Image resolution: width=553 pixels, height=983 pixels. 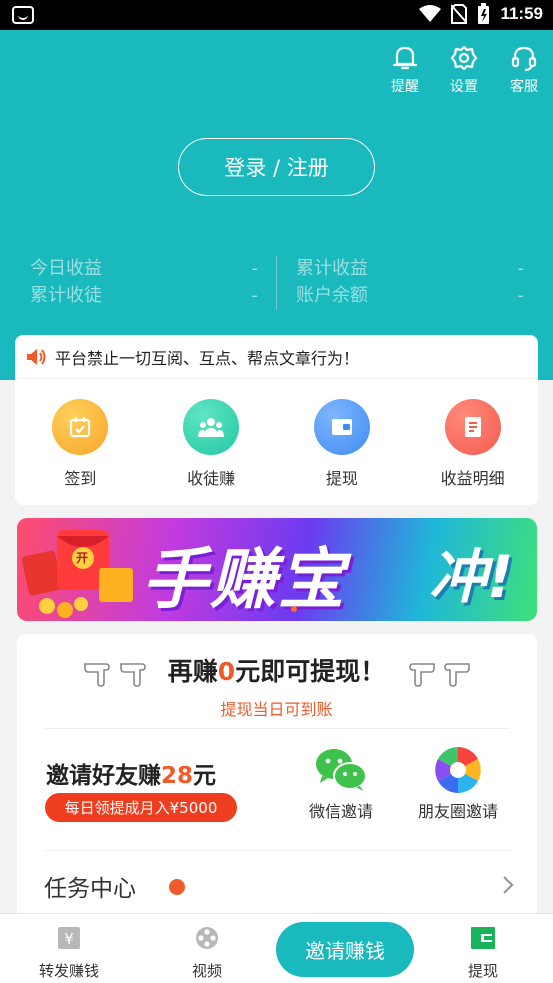 What do you see at coordinates (294, 609) in the screenshot?
I see `banner-page-indicator` at bounding box center [294, 609].